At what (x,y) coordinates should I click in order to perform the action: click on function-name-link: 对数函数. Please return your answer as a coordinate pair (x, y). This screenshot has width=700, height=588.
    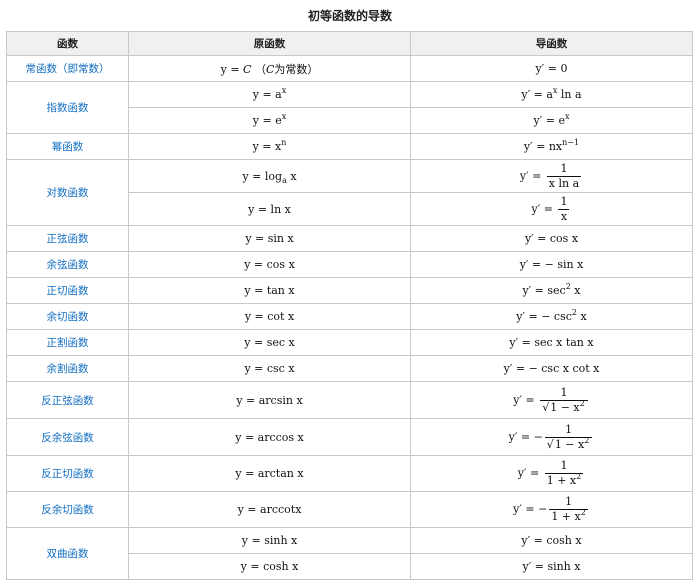
    Looking at the image, I should click on (67, 192).